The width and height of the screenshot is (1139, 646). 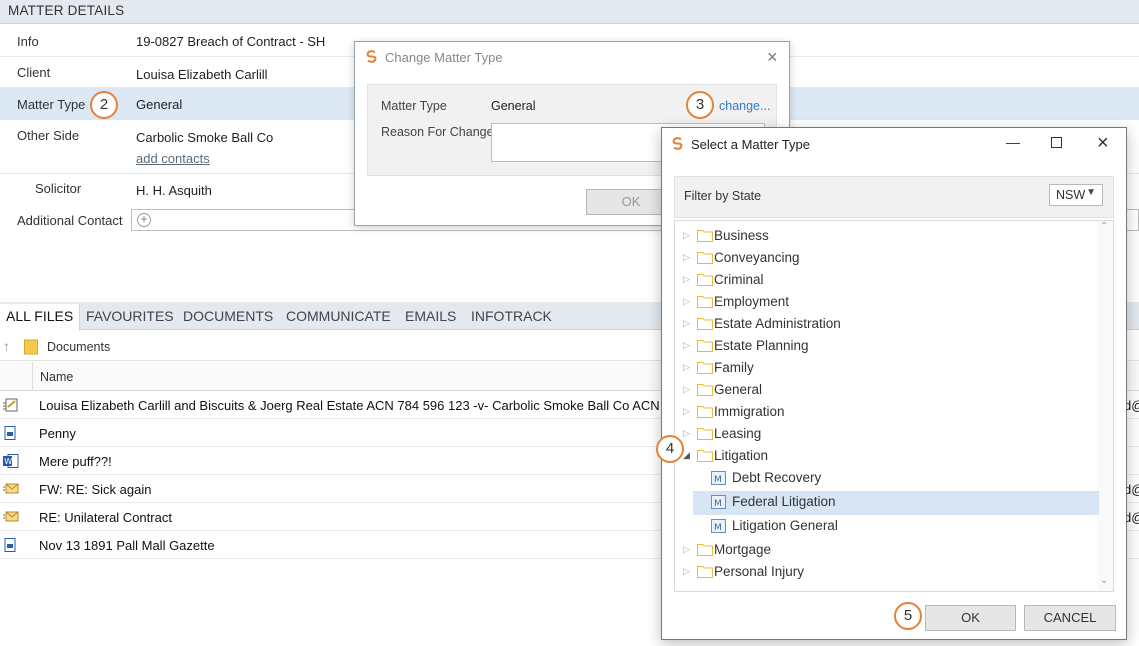 I want to click on tree-item: ▷ Immigration, so click(x=887, y=412).